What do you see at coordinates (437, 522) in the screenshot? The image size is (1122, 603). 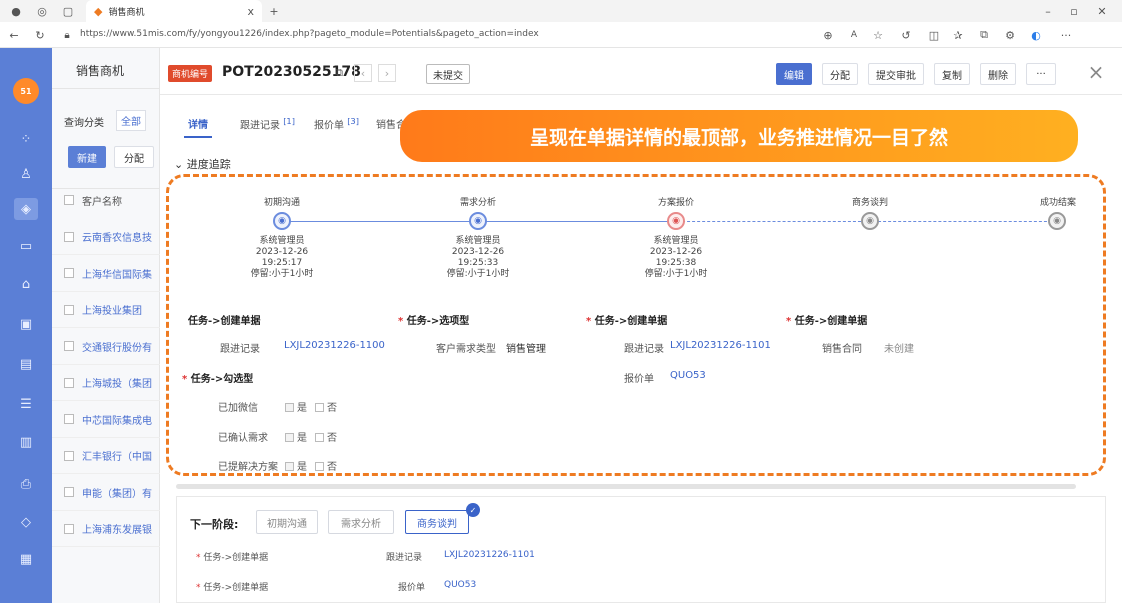 I see `stage-option-button: 商务谈判` at bounding box center [437, 522].